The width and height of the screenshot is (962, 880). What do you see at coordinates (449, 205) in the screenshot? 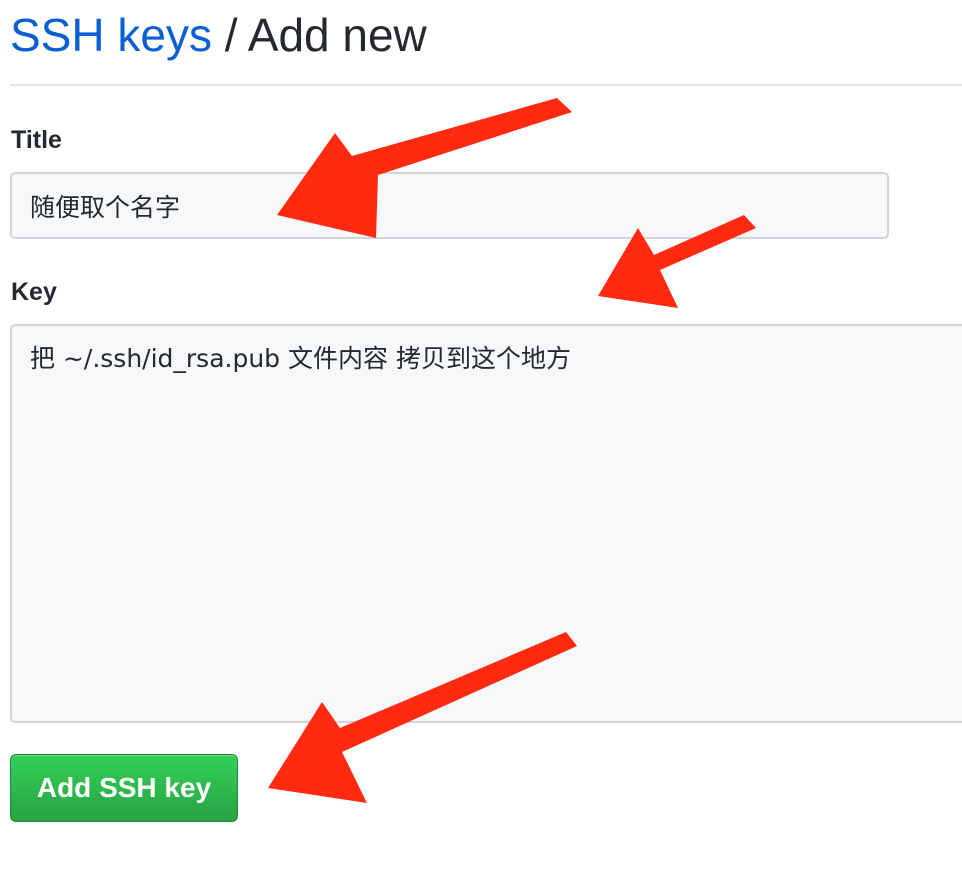
I see `title-input` at bounding box center [449, 205].